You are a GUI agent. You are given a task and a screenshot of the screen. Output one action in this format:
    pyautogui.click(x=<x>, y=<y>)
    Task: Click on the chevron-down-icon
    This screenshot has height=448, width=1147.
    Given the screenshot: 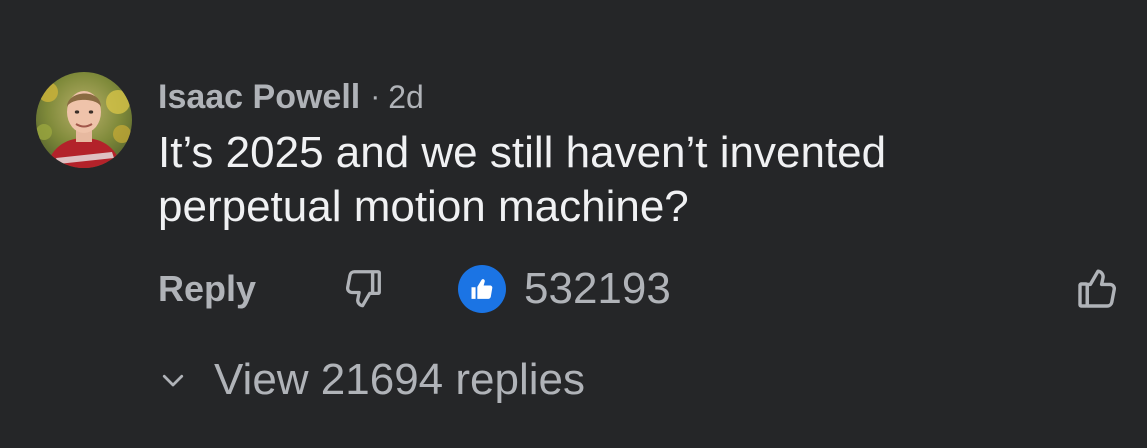 What is the action you would take?
    pyautogui.click(x=173, y=380)
    